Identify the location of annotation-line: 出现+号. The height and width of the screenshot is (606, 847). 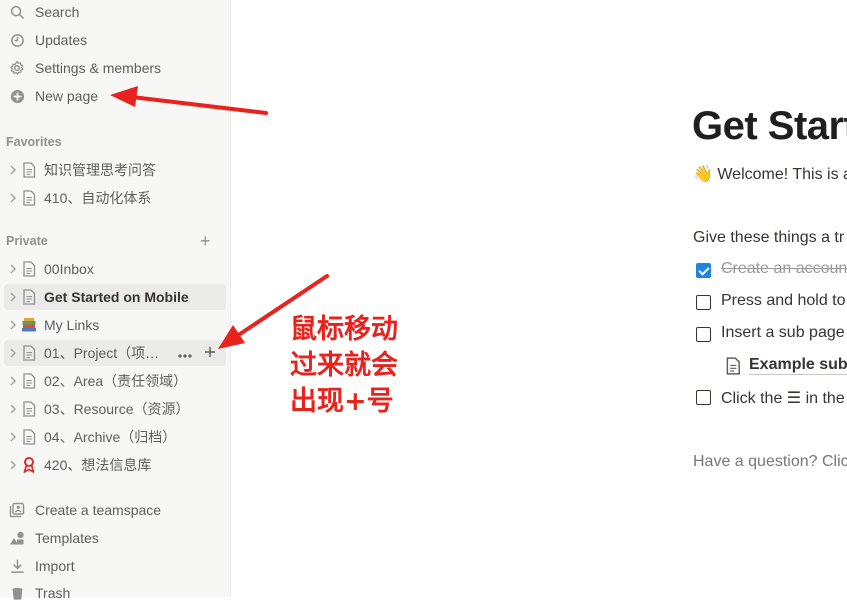
(342, 401).